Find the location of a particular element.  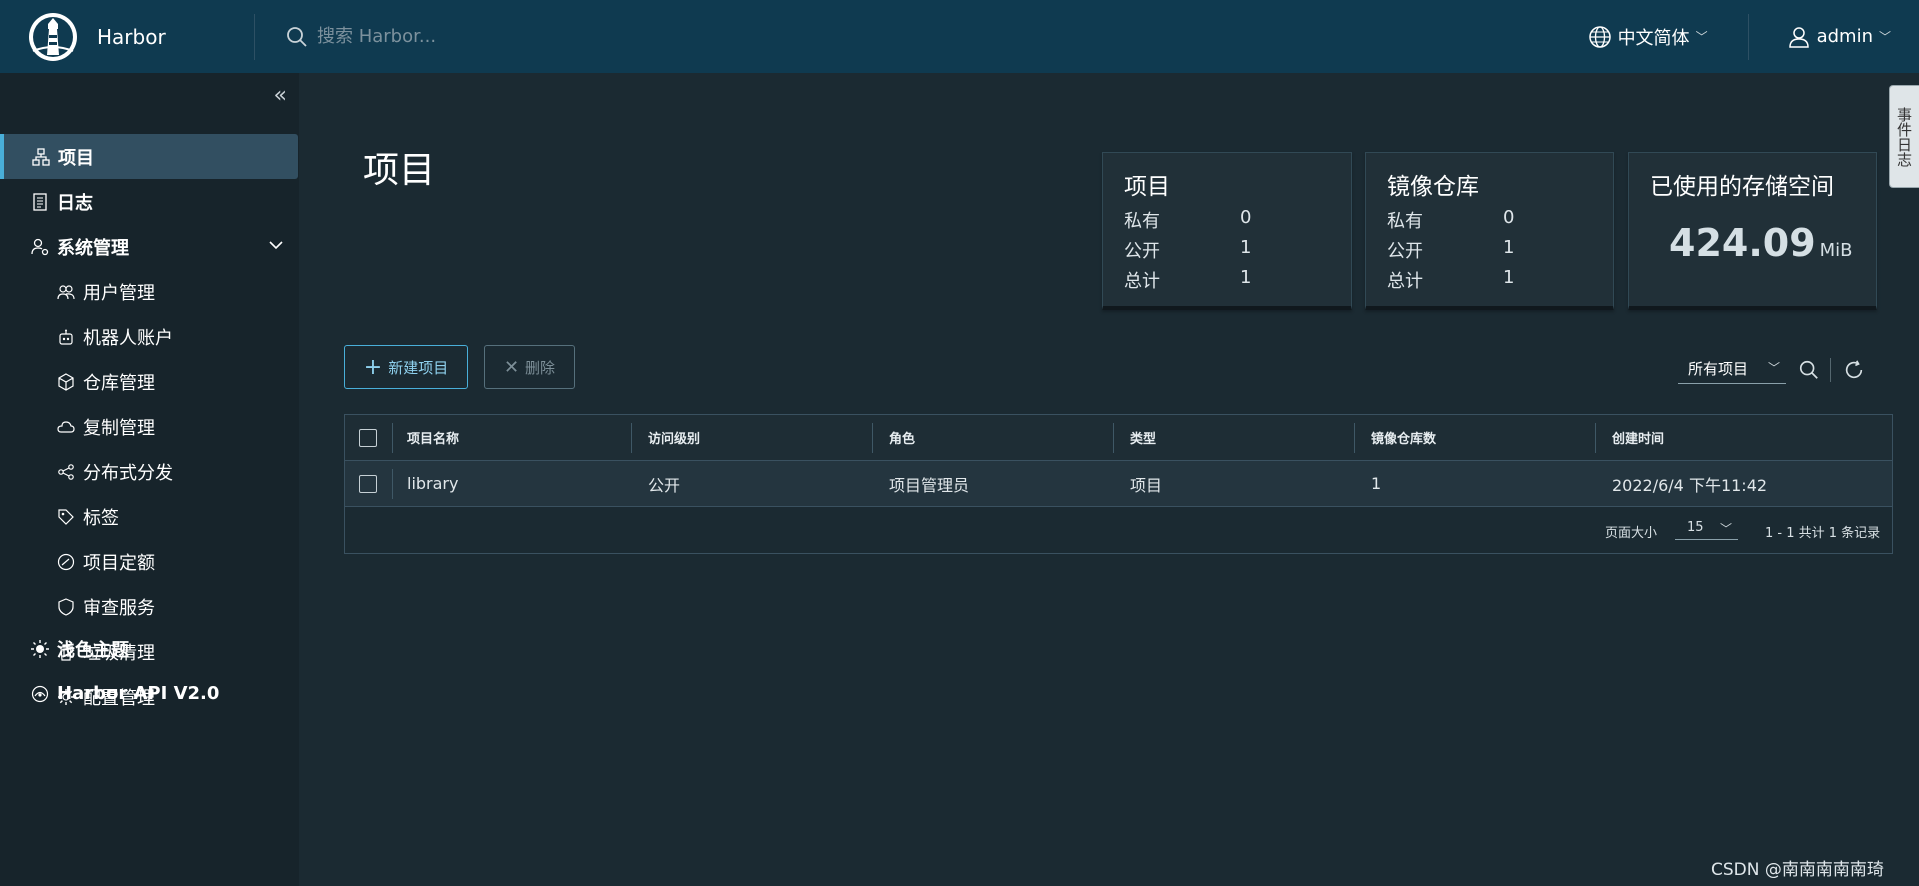

brand: Harbor is located at coordinates (127, 36).